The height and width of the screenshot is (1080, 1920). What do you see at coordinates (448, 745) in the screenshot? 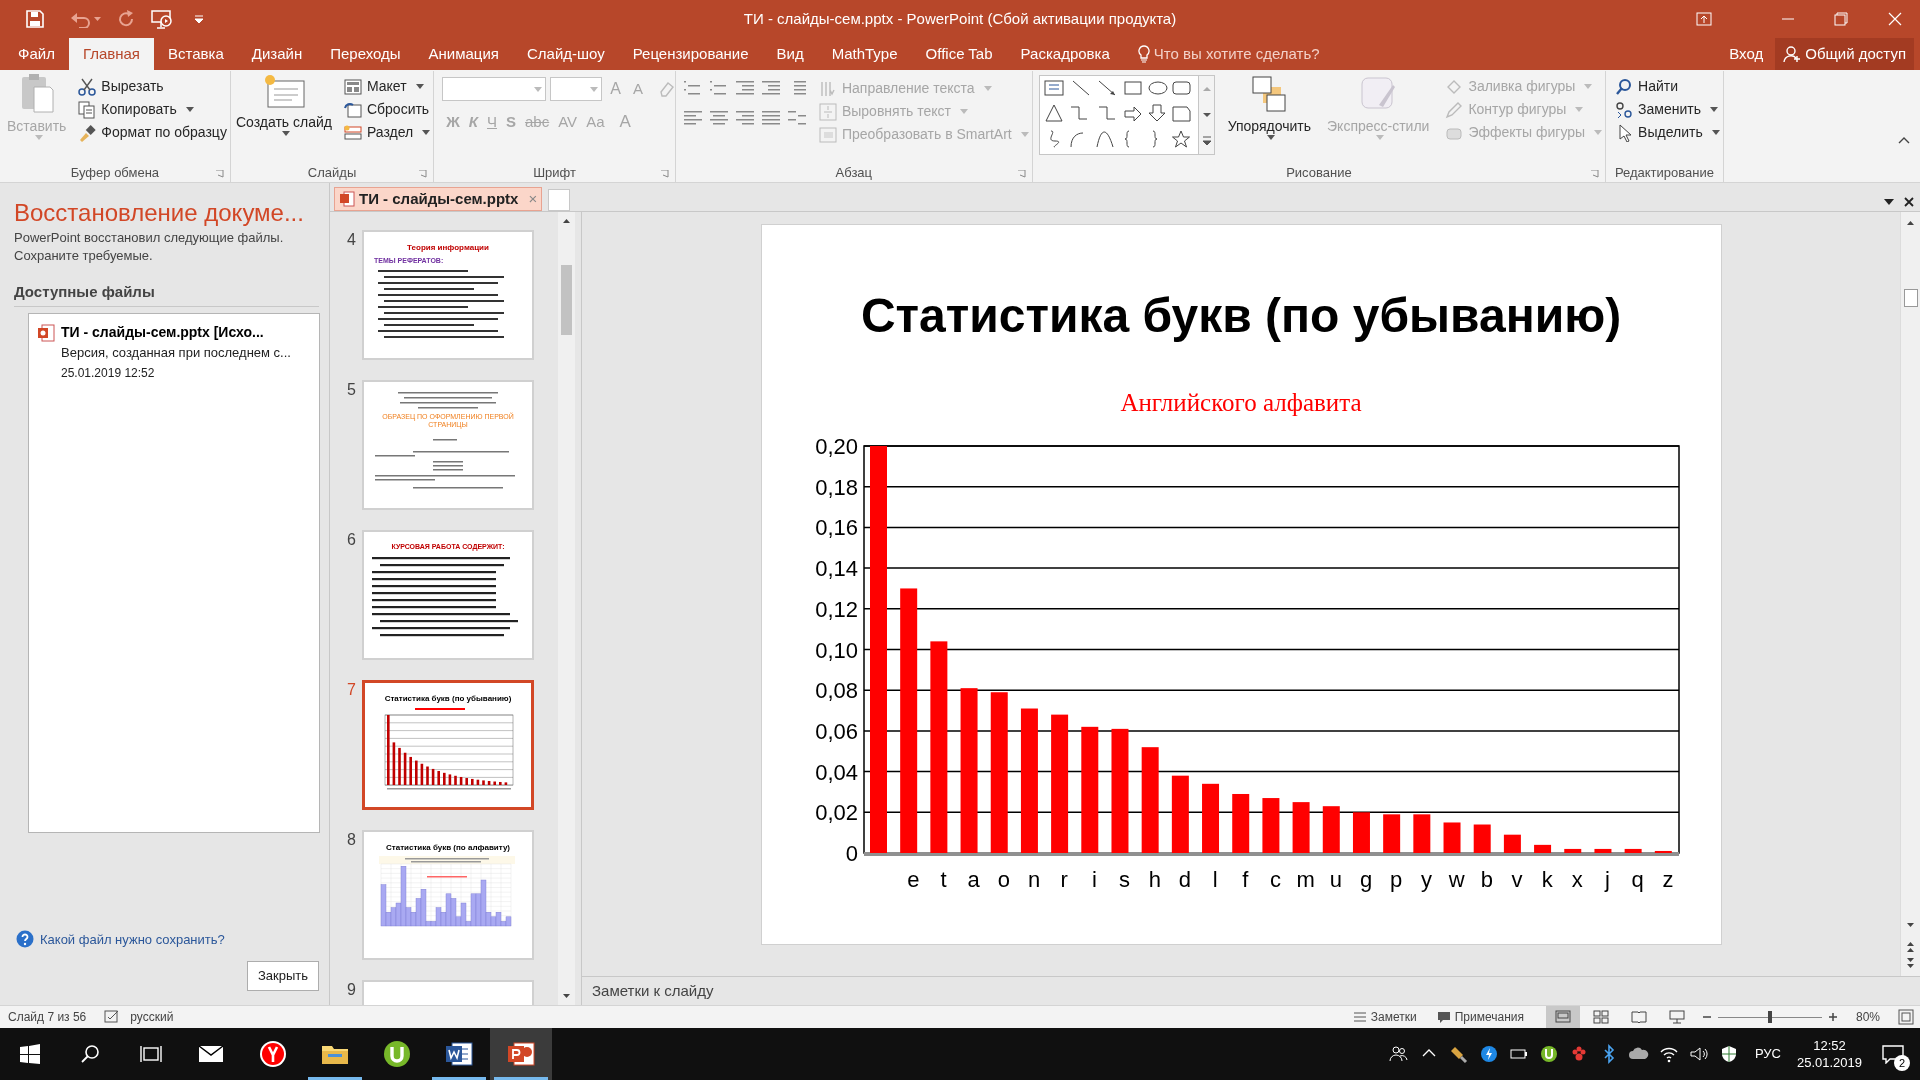
I see `slide-thumbnail: Статистика букв (по убыванию)` at bounding box center [448, 745].